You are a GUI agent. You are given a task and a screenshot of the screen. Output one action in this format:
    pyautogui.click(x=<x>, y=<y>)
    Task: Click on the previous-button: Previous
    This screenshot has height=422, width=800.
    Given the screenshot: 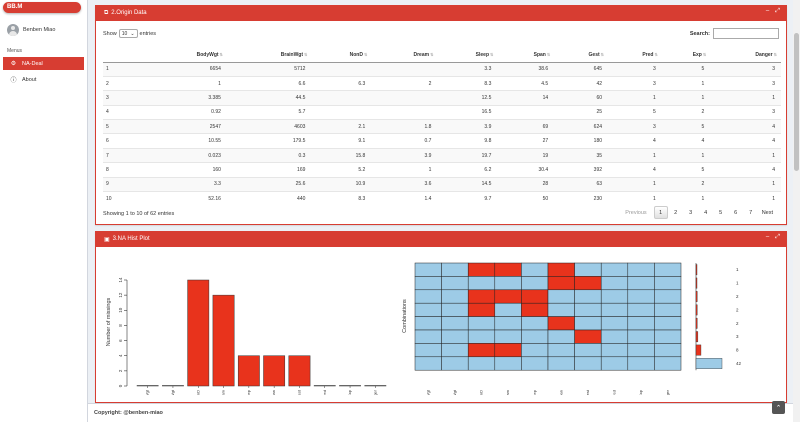 What is the action you would take?
    pyautogui.click(x=635, y=212)
    